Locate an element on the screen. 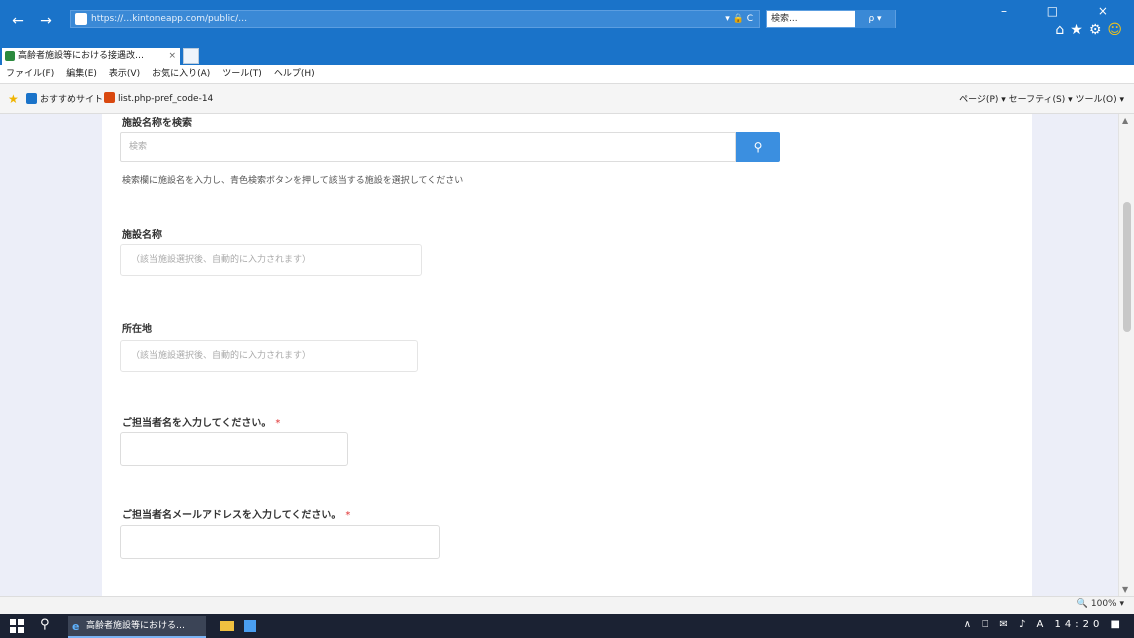 Image resolution: width=1134 pixels, height=638 pixels. address-bar: https://…kintoneapp.com/public/… ▾ 🔒 C is located at coordinates (415, 19).